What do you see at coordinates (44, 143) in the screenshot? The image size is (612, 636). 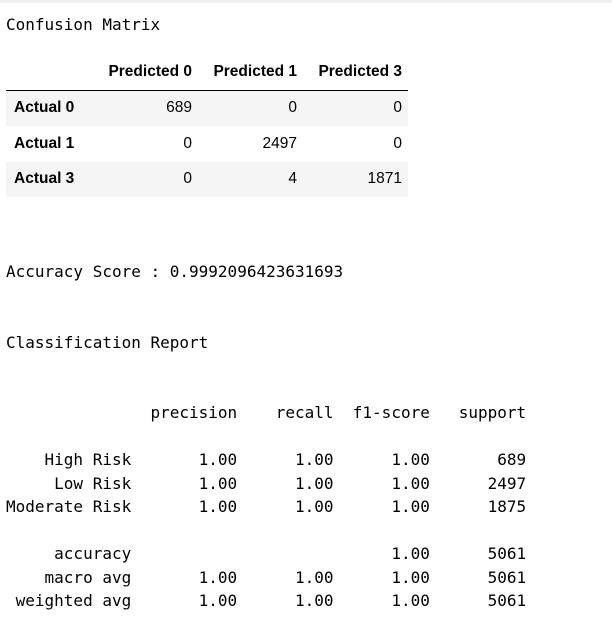 I see `row-header-actual-1: Actual 1` at bounding box center [44, 143].